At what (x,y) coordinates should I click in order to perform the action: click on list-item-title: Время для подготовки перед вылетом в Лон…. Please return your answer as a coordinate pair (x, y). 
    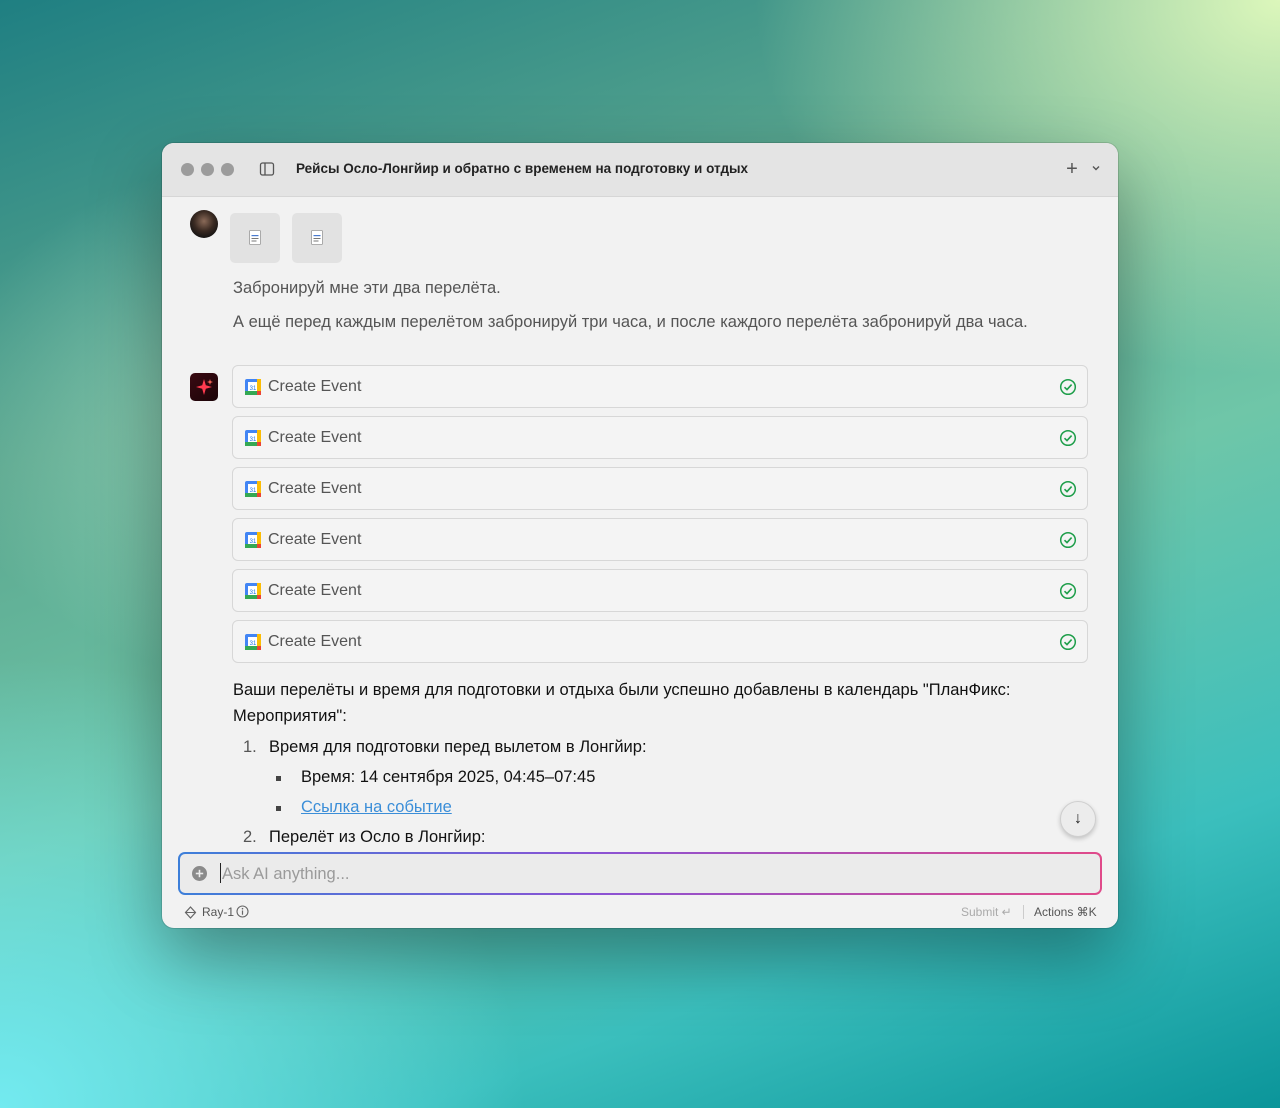
    Looking at the image, I should click on (458, 747).